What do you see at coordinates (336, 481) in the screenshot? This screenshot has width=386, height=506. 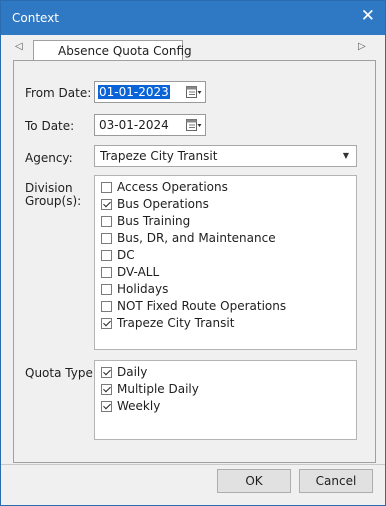 I see `cancel-button: Cancel` at bounding box center [336, 481].